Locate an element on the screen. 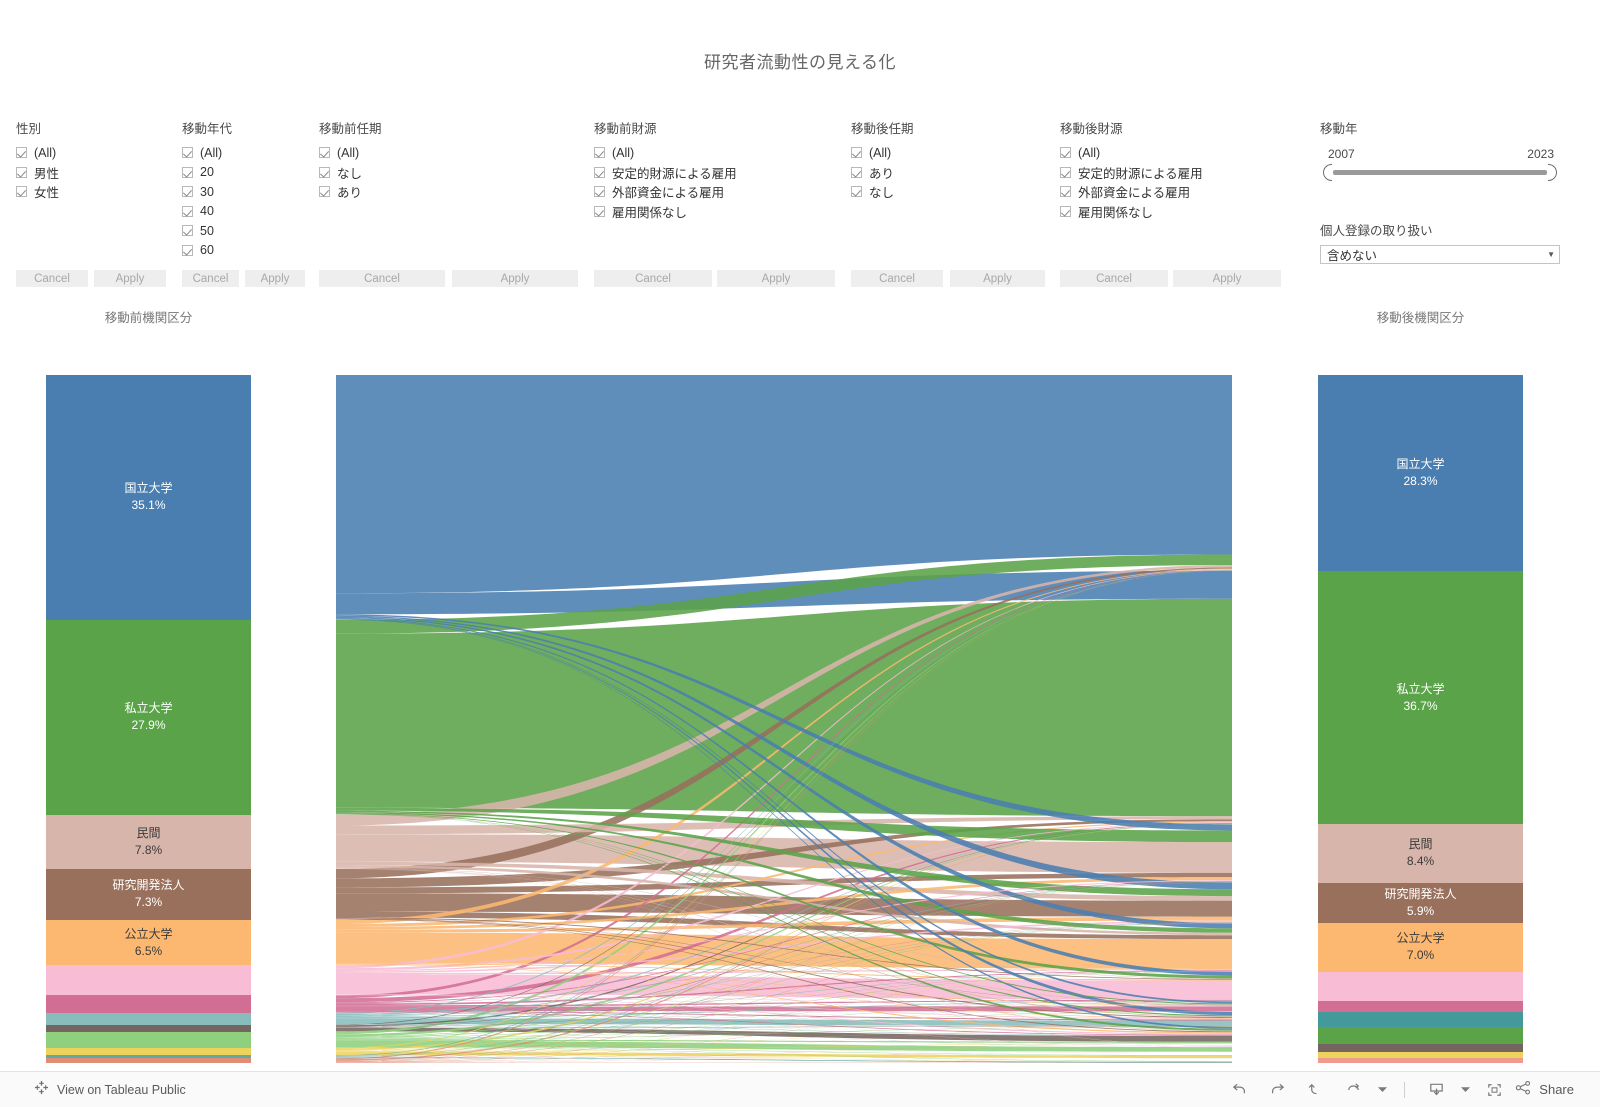 This screenshot has height=1107, width=1600. sankey-node-source-0: 国立大学 35.1% is located at coordinates (148, 497).